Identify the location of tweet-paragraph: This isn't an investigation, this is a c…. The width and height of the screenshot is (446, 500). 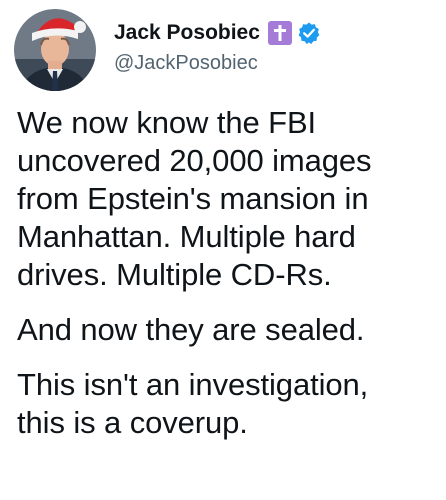
(193, 403).